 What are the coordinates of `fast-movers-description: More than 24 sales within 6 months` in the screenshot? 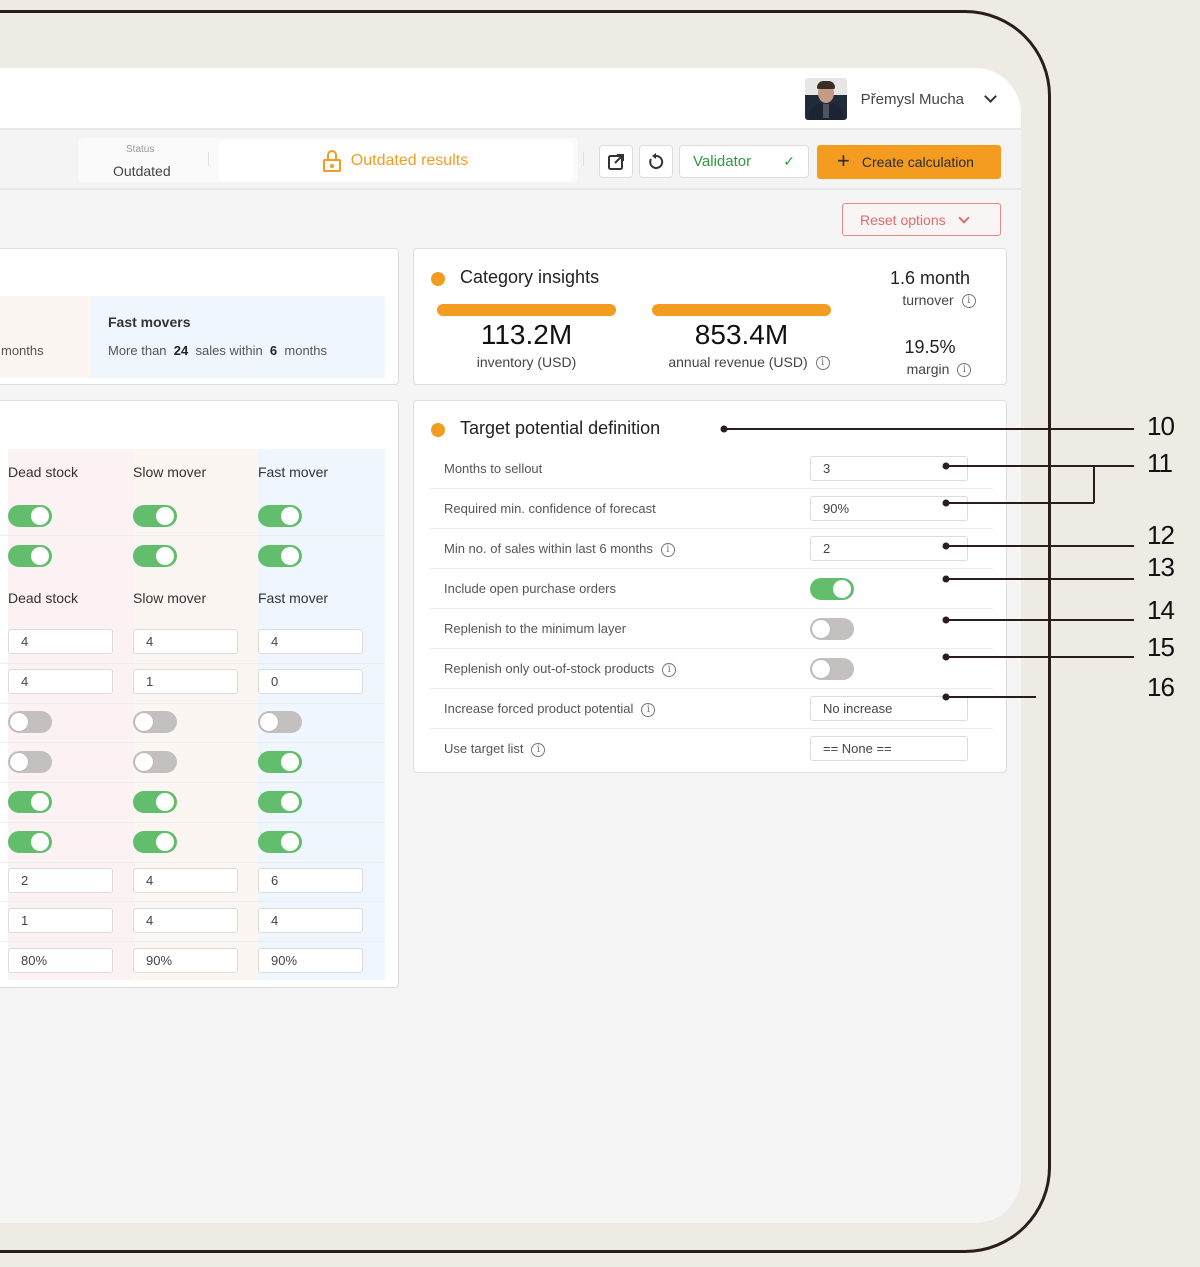 It's located at (217, 350).